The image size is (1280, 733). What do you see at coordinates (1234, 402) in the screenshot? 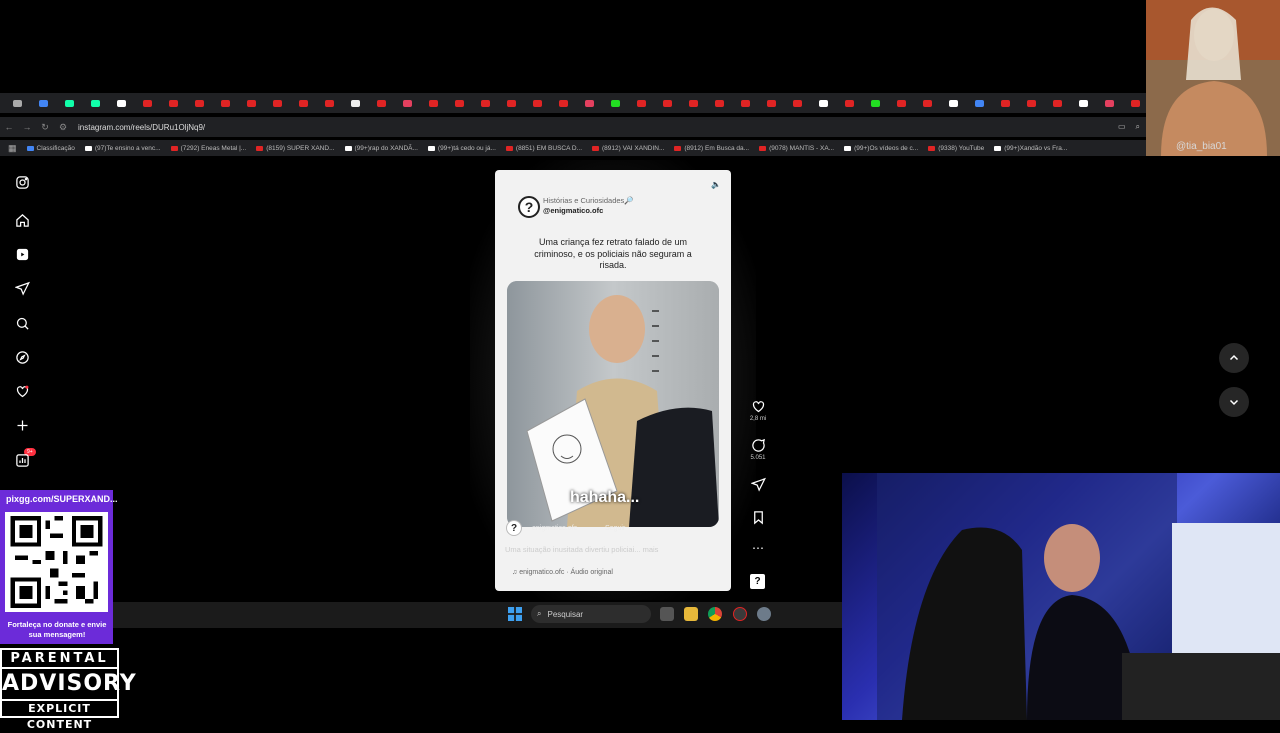
I see `next-reel-button` at bounding box center [1234, 402].